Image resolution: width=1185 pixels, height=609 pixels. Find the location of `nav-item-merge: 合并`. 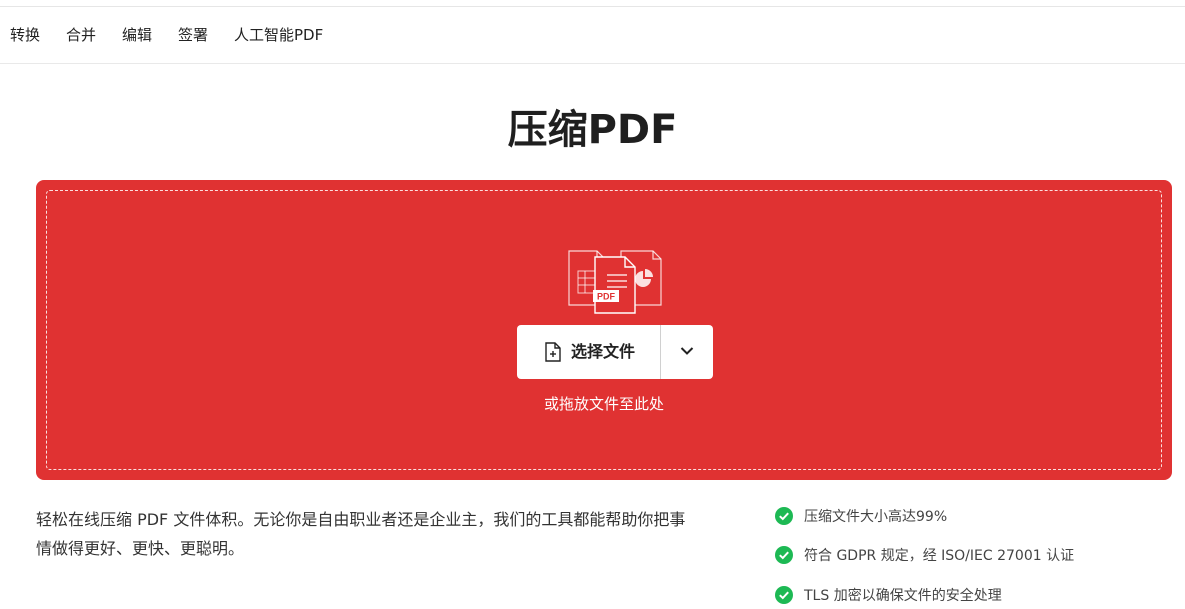

nav-item-merge: 合并 is located at coordinates (81, 35).